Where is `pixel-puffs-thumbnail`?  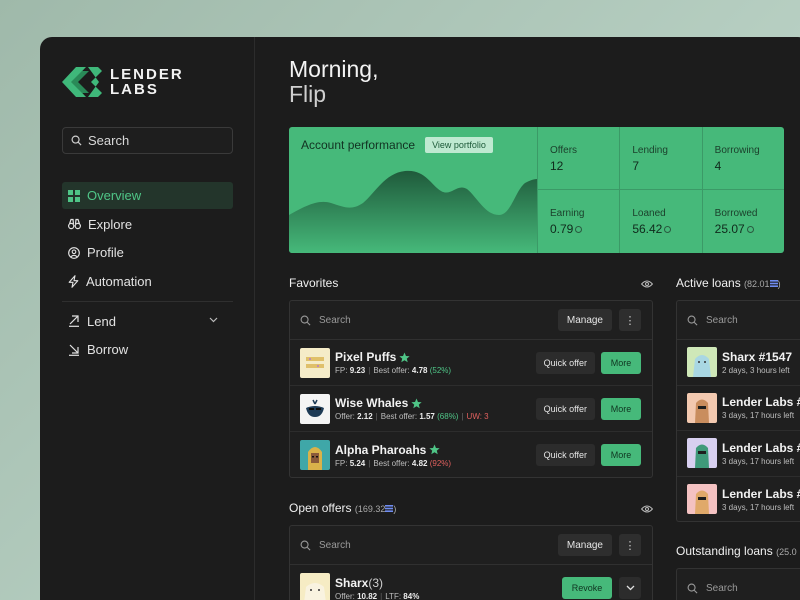
pixel-puffs-thumbnail is located at coordinates (315, 362).